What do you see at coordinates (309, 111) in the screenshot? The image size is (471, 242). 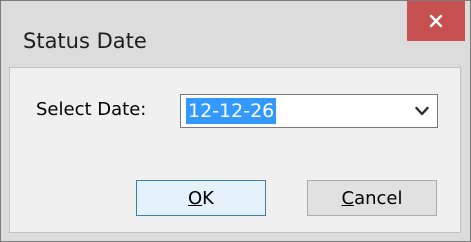 I see `date-combobox: 12-12-26` at bounding box center [309, 111].